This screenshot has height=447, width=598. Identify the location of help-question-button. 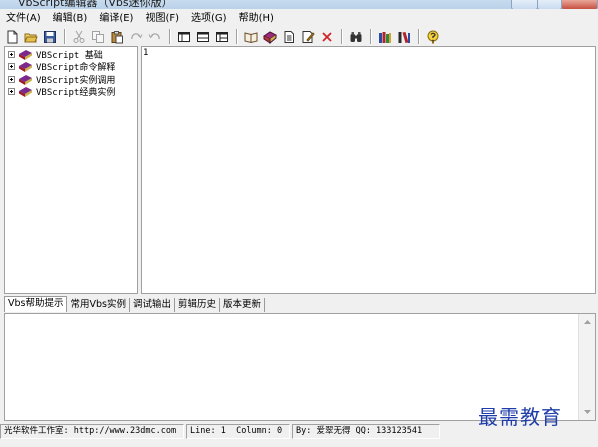
(433, 37).